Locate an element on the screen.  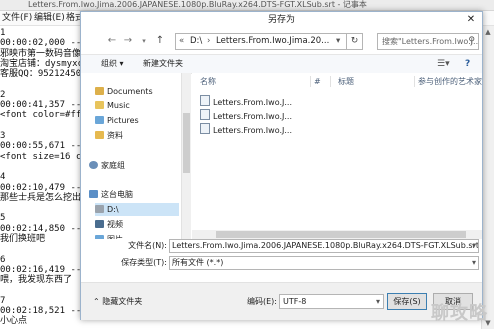
video-folder-icon is located at coordinates (99, 224).